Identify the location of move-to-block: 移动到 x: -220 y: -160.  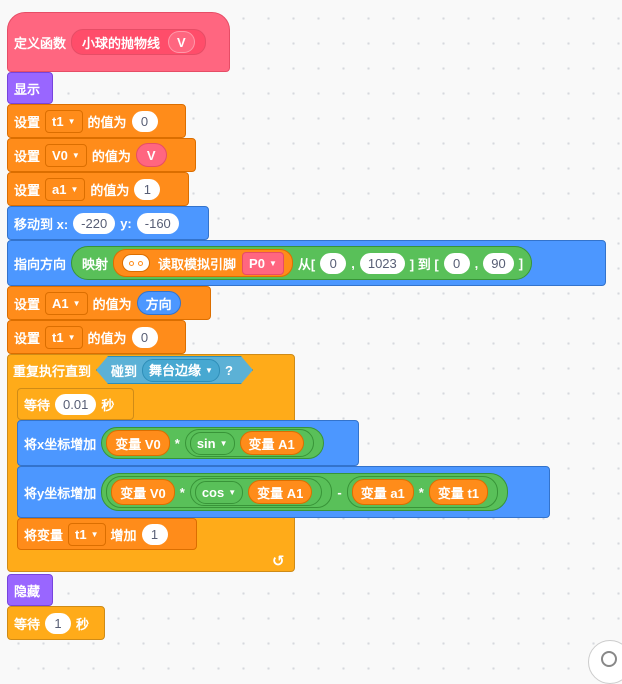
(108, 223).